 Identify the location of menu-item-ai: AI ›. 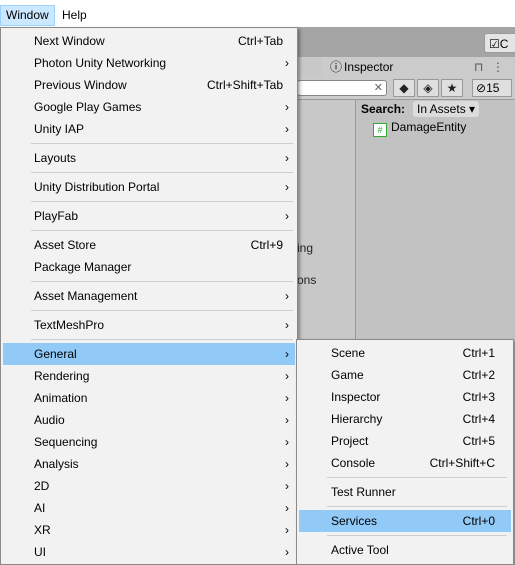
(149, 508).